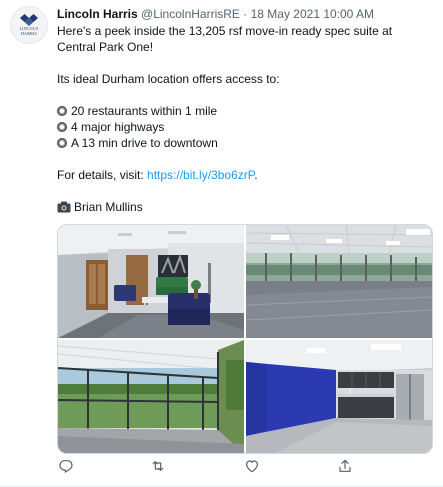  Describe the element at coordinates (246, 127) in the screenshot. I see `bullet-item: 4 major highways` at that location.